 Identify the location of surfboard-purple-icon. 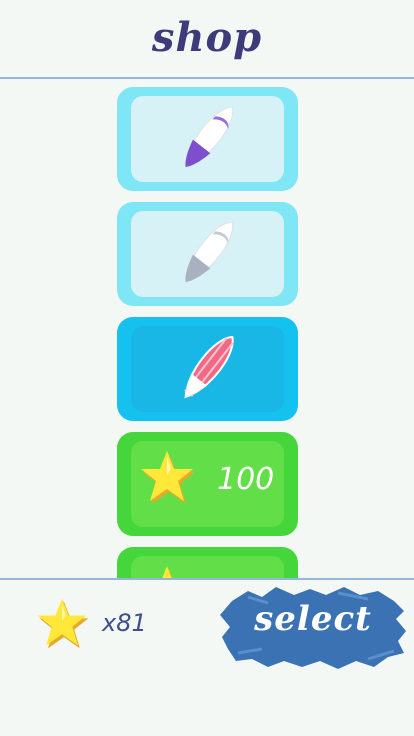
(209, 137).